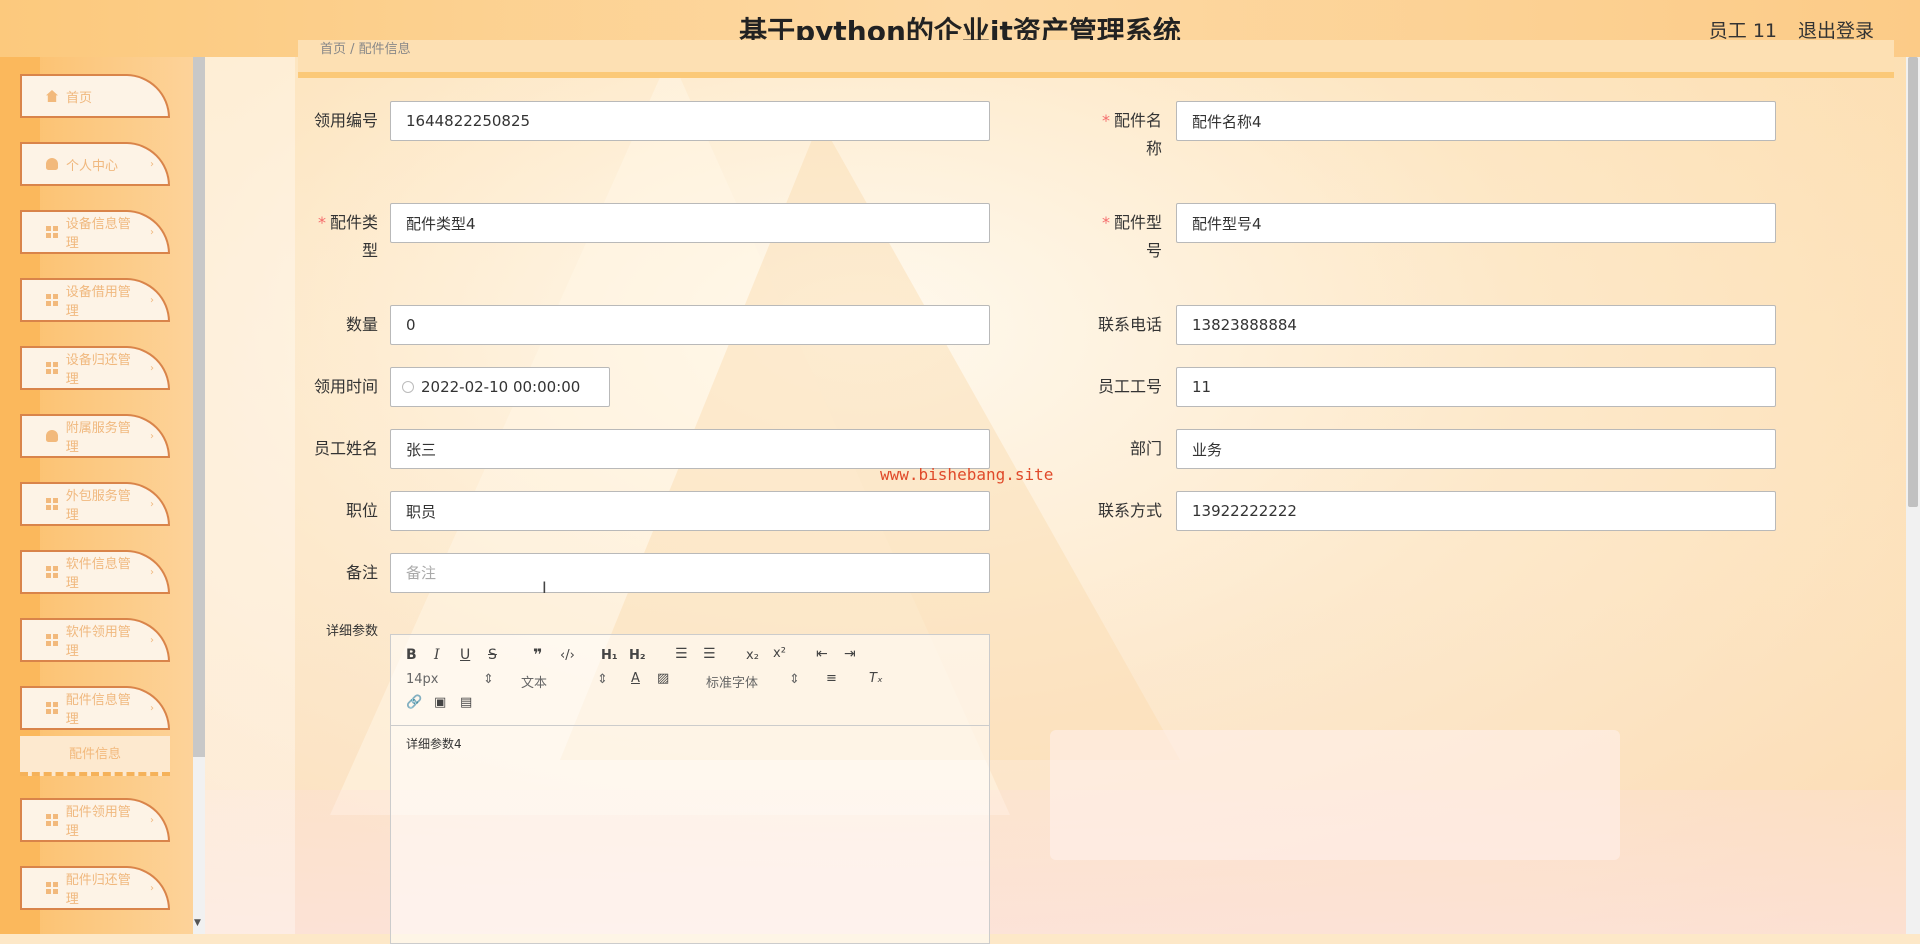 The image size is (1920, 944). Describe the element at coordinates (422, 679) in the screenshot. I see `font-size-select: 14px` at that location.